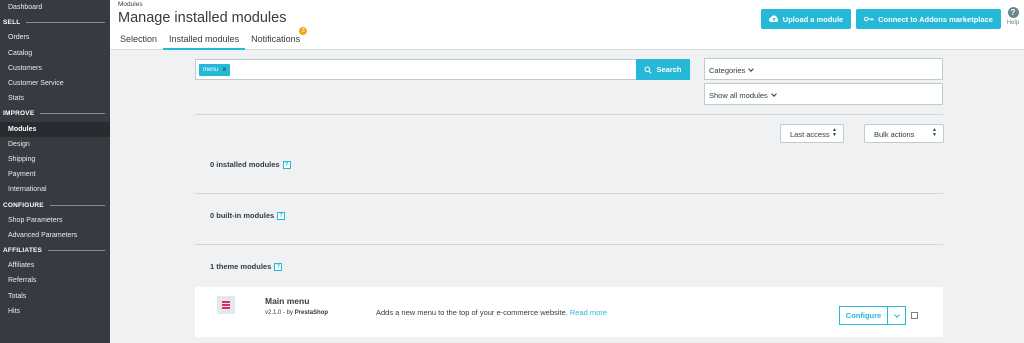  I want to click on categories-dropdown: Categories, so click(823, 69).